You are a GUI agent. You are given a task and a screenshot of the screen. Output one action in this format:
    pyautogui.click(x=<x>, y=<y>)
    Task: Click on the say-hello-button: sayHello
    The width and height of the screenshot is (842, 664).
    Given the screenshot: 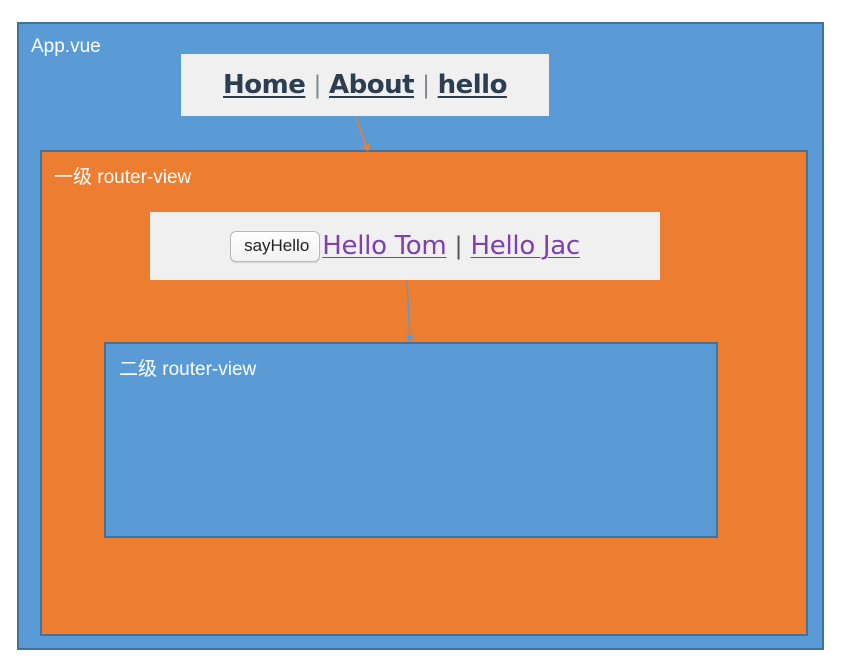 What is the action you would take?
    pyautogui.click(x=275, y=246)
    